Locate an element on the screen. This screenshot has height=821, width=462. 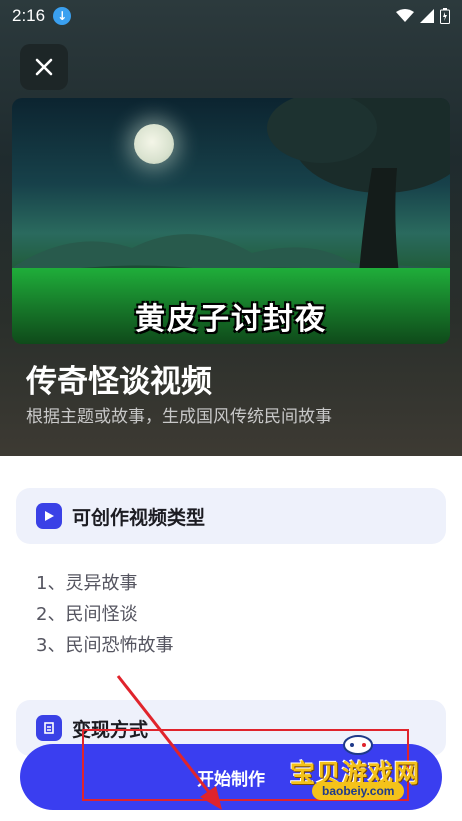
close-icon is located at coordinates (44, 67).